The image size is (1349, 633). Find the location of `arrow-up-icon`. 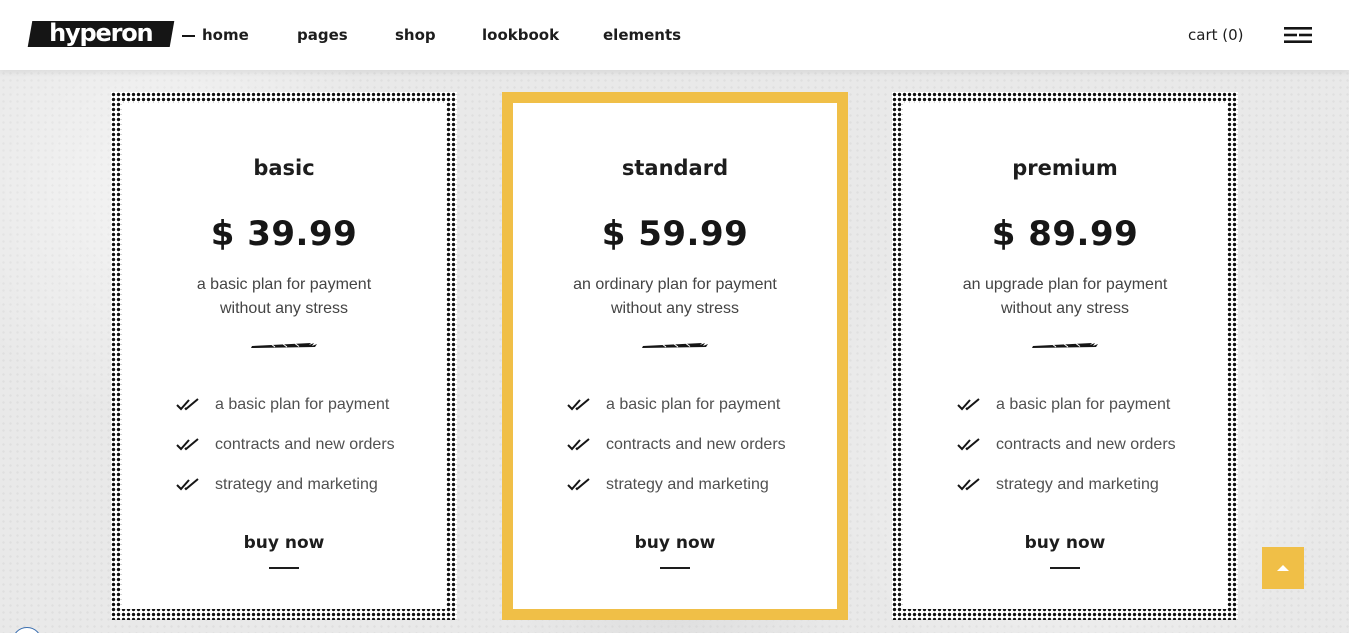

arrow-up-icon is located at coordinates (1283, 568).